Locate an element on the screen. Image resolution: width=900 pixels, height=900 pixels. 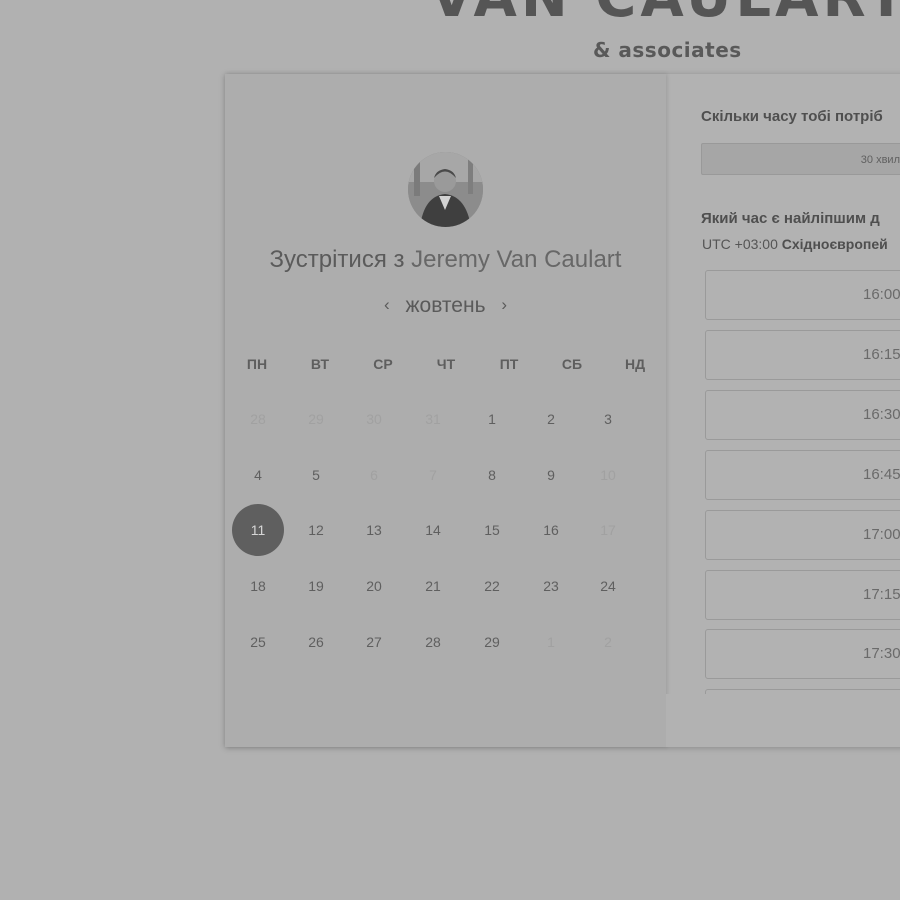
calendar-day: 4 is located at coordinates (258, 475).